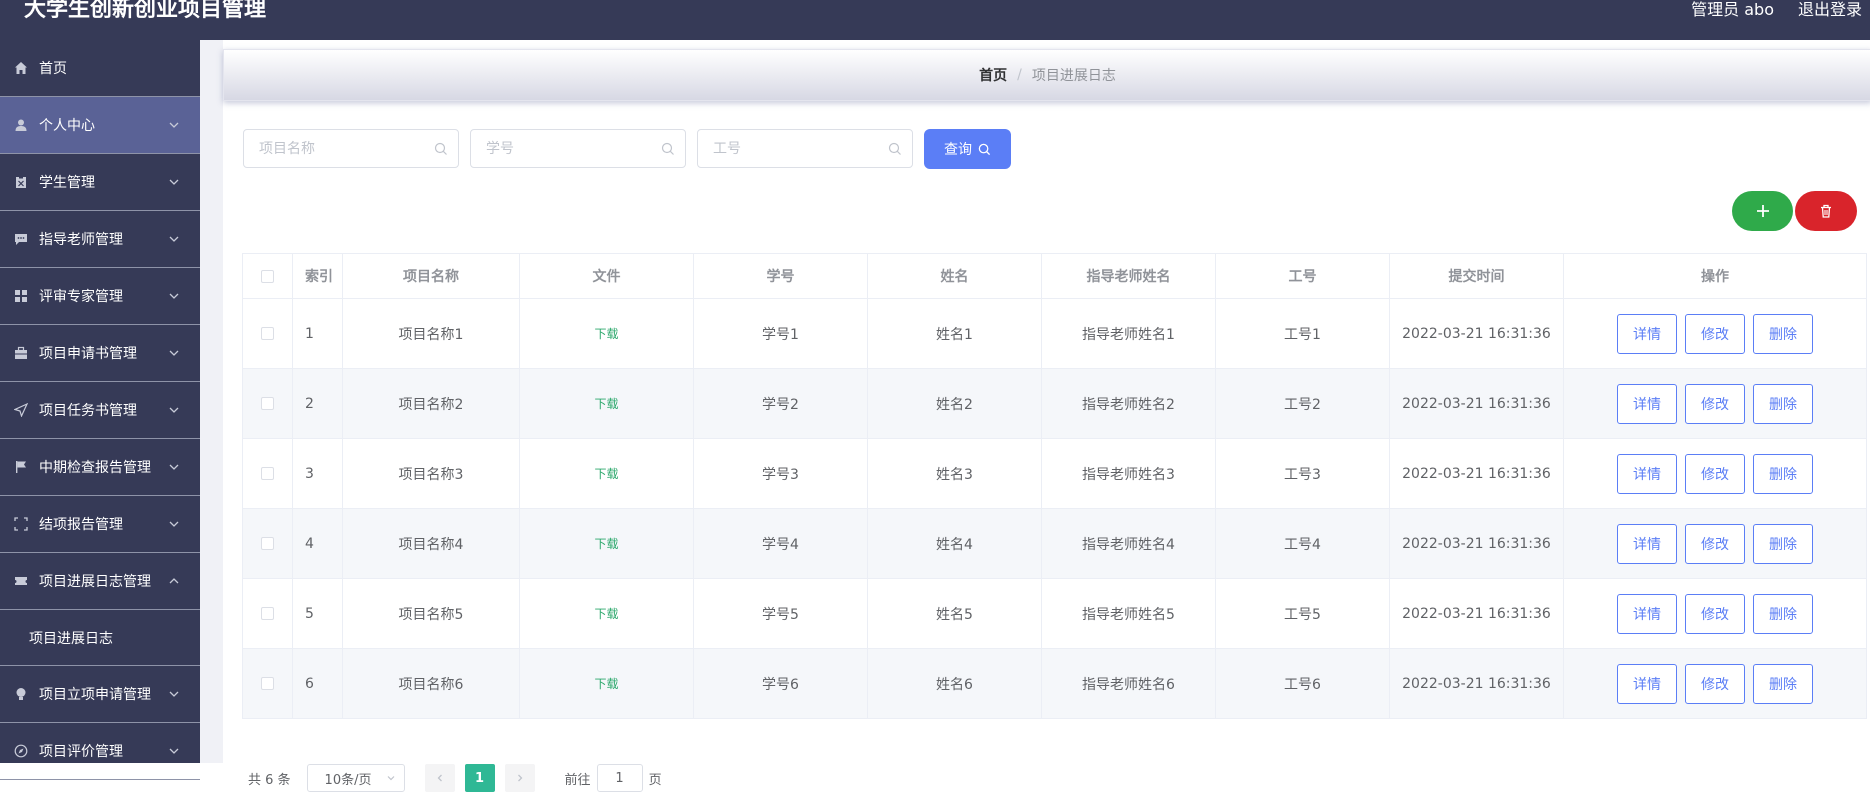 The image size is (1870, 793). Describe the element at coordinates (781, 403) in the screenshot. I see `cell-student-no: 学号2` at that location.